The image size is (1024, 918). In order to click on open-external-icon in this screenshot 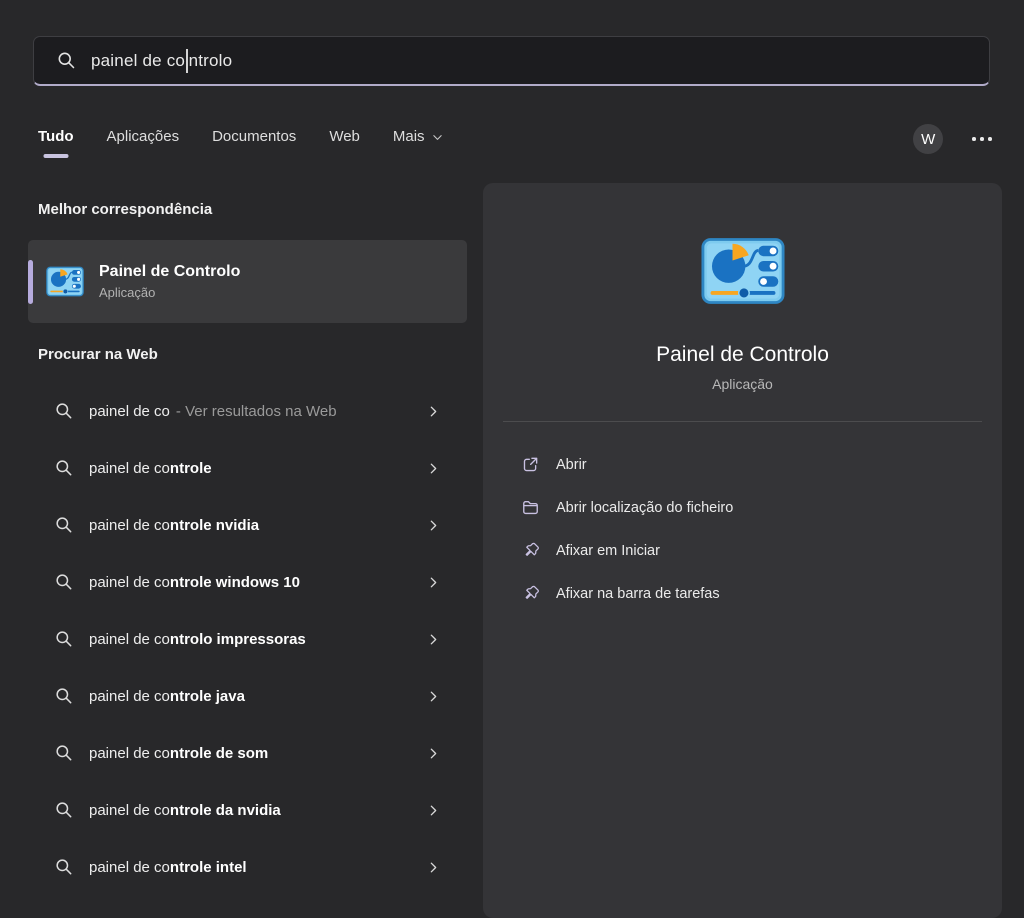, I will do `click(530, 464)`.